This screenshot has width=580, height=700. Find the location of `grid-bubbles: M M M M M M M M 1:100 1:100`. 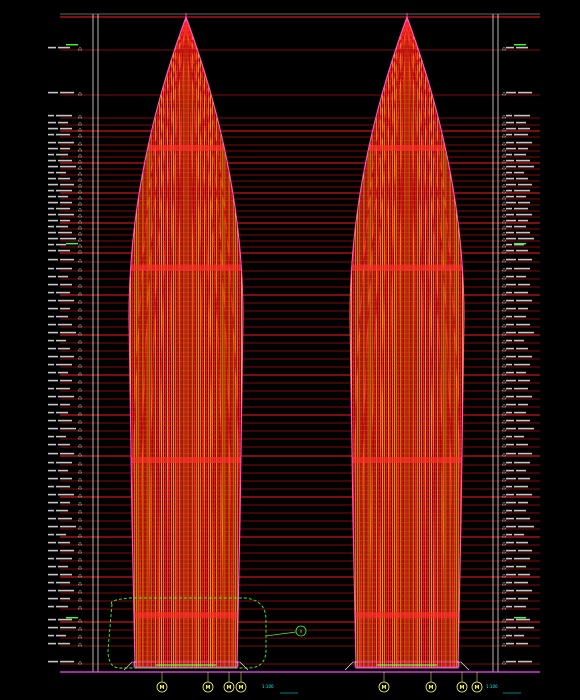

grid-bubbles: M M M M M M M M 1:100 1:100 is located at coordinates (338, 683).